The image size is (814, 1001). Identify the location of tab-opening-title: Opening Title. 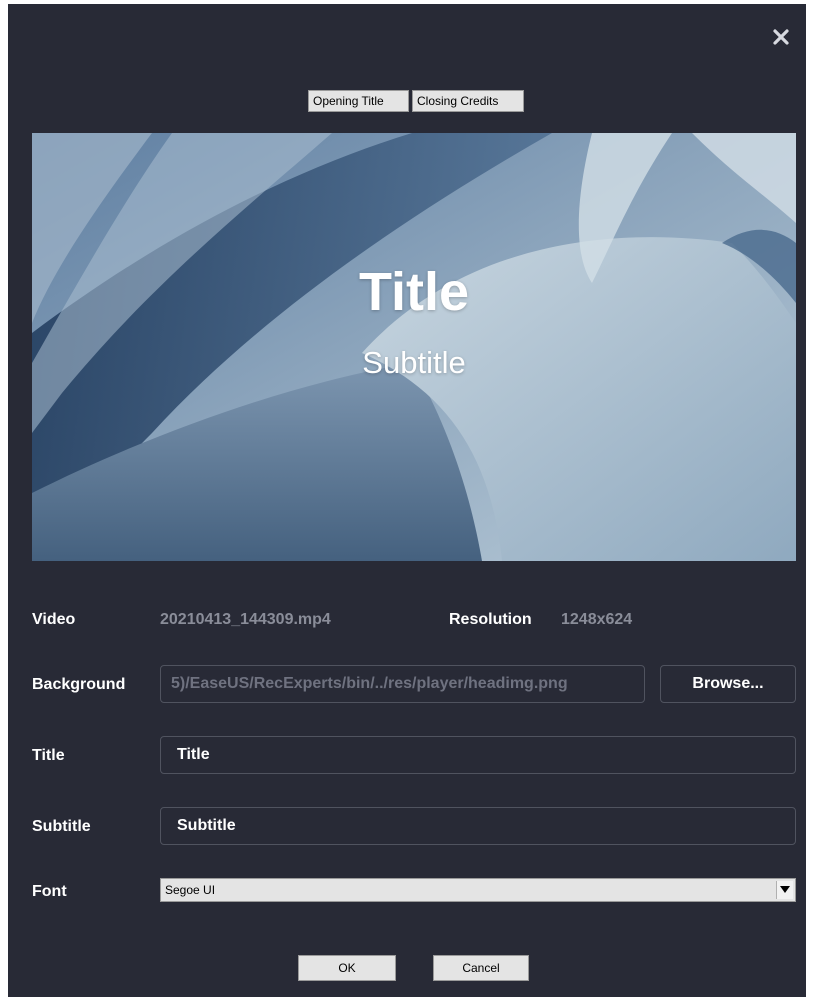
(358, 101).